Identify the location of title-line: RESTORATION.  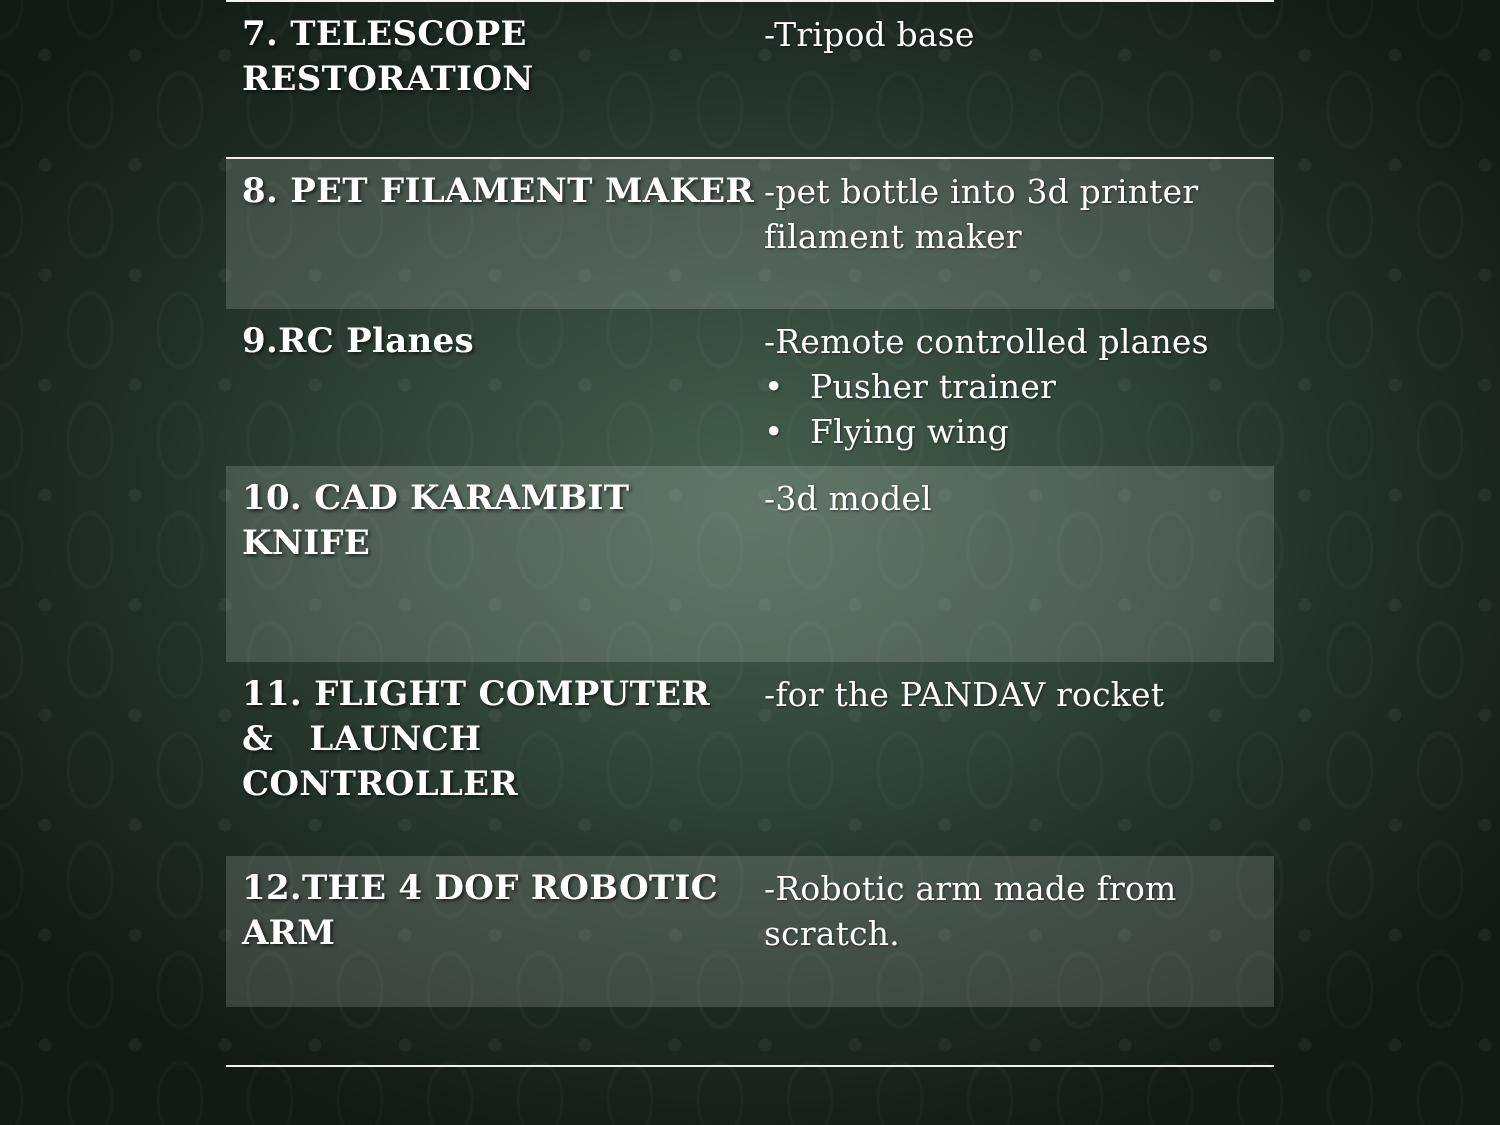
(388, 79).